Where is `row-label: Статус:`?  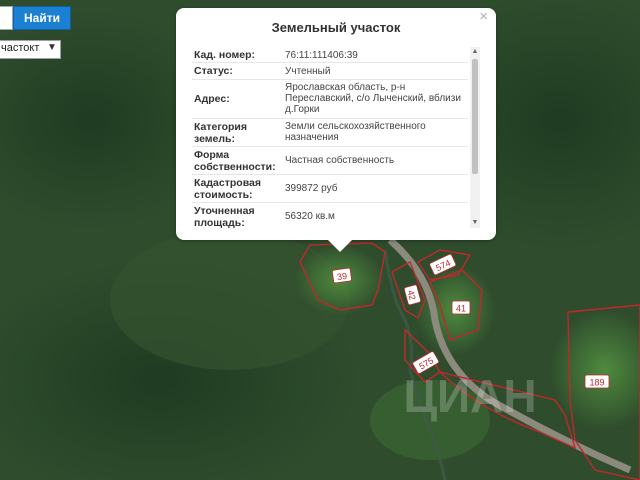
row-label: Статус: is located at coordinates (213, 71).